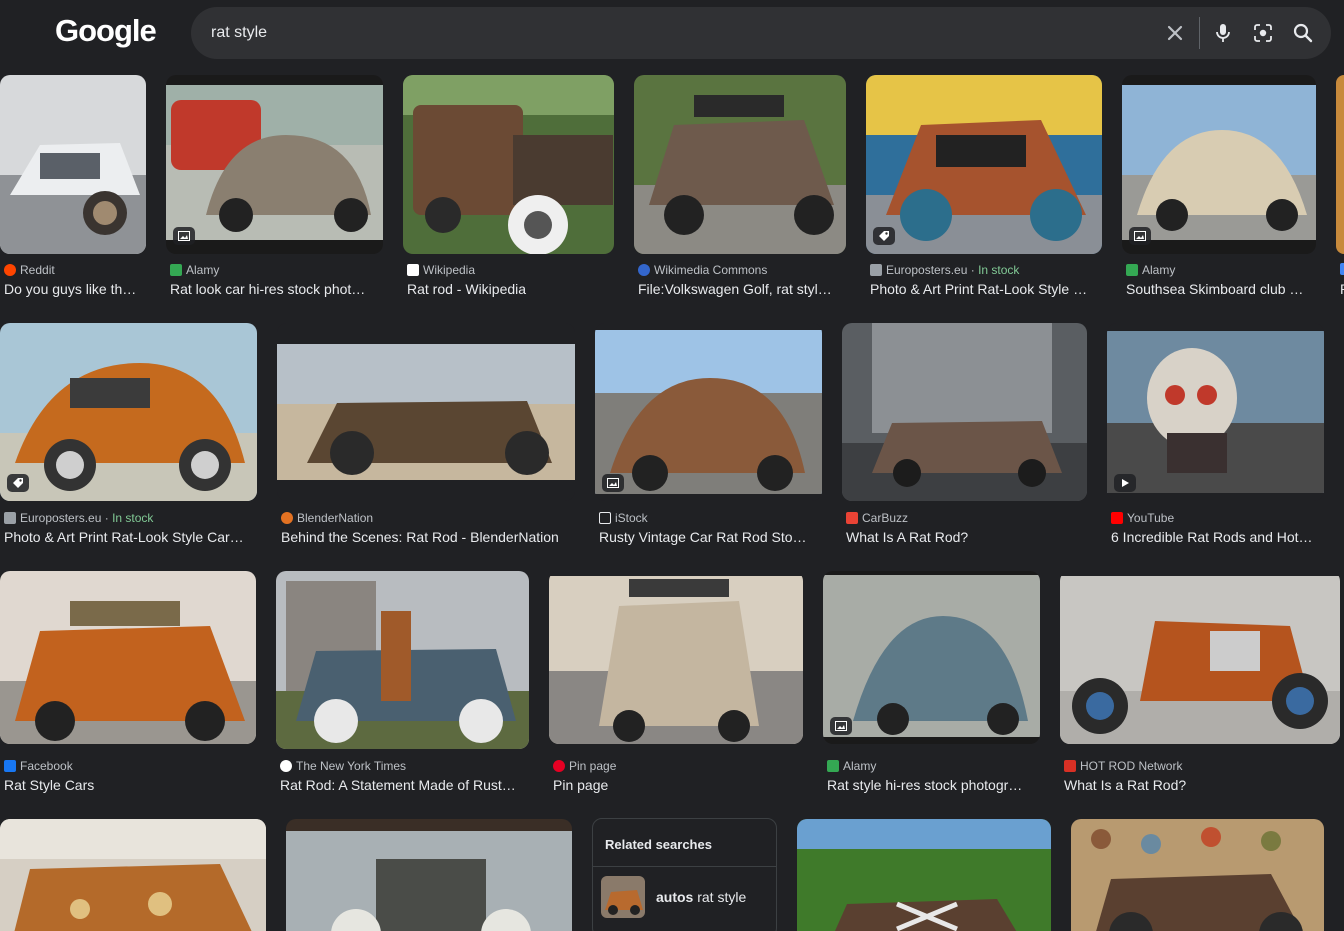  I want to click on wikimedia-icon, so click(644, 270).